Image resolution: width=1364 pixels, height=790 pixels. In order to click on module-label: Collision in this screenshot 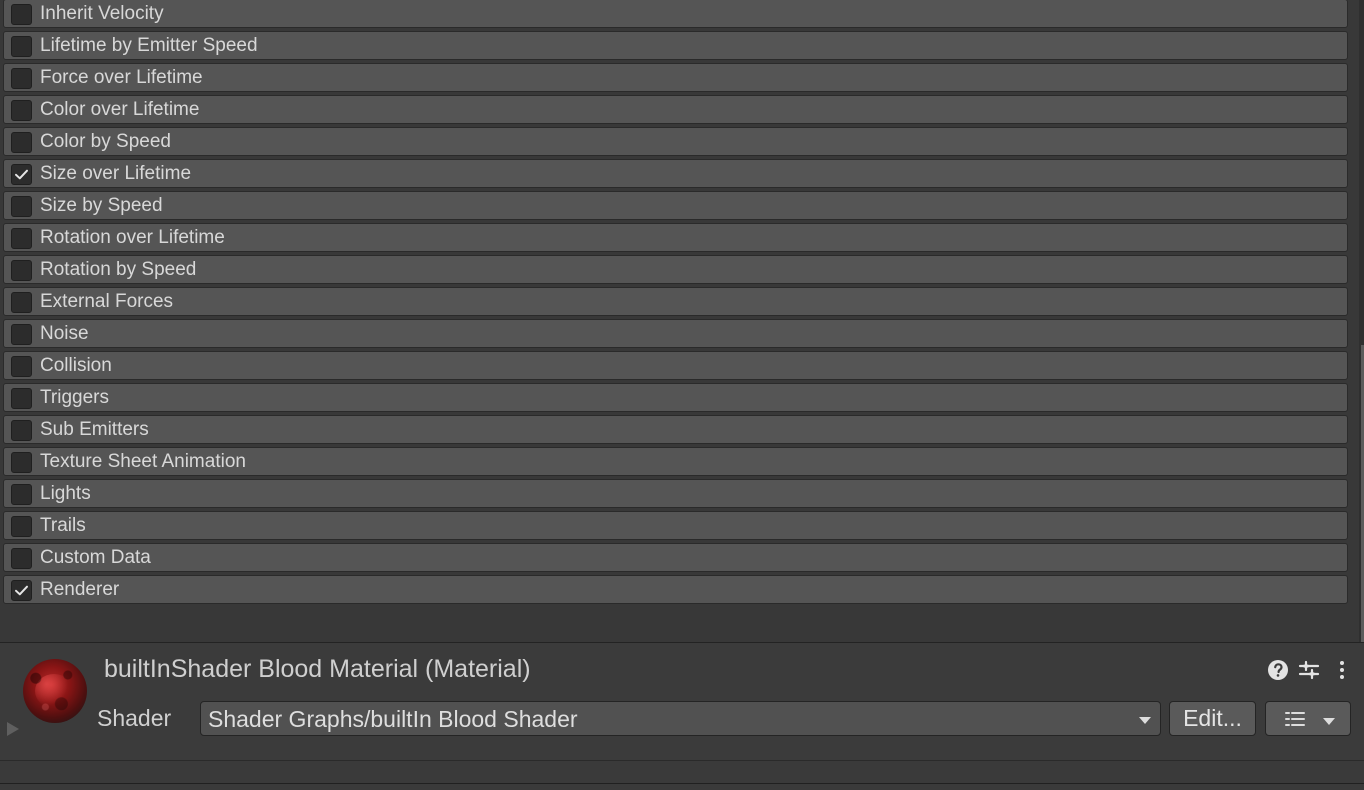, I will do `click(76, 365)`.